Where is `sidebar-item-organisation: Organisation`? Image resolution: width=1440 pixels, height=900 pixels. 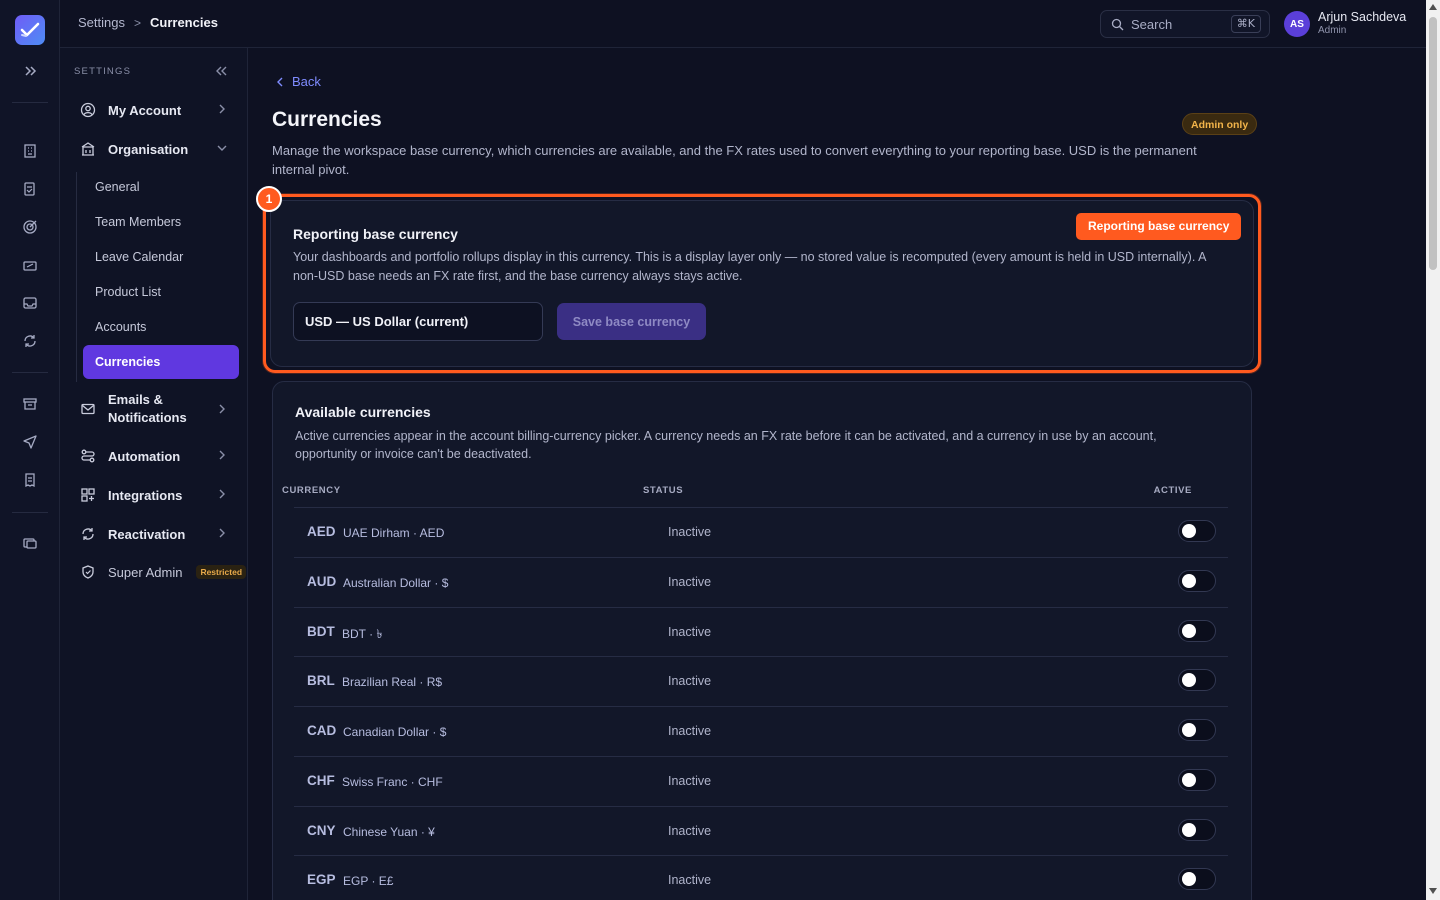 sidebar-item-organisation: Organisation is located at coordinates (160, 149).